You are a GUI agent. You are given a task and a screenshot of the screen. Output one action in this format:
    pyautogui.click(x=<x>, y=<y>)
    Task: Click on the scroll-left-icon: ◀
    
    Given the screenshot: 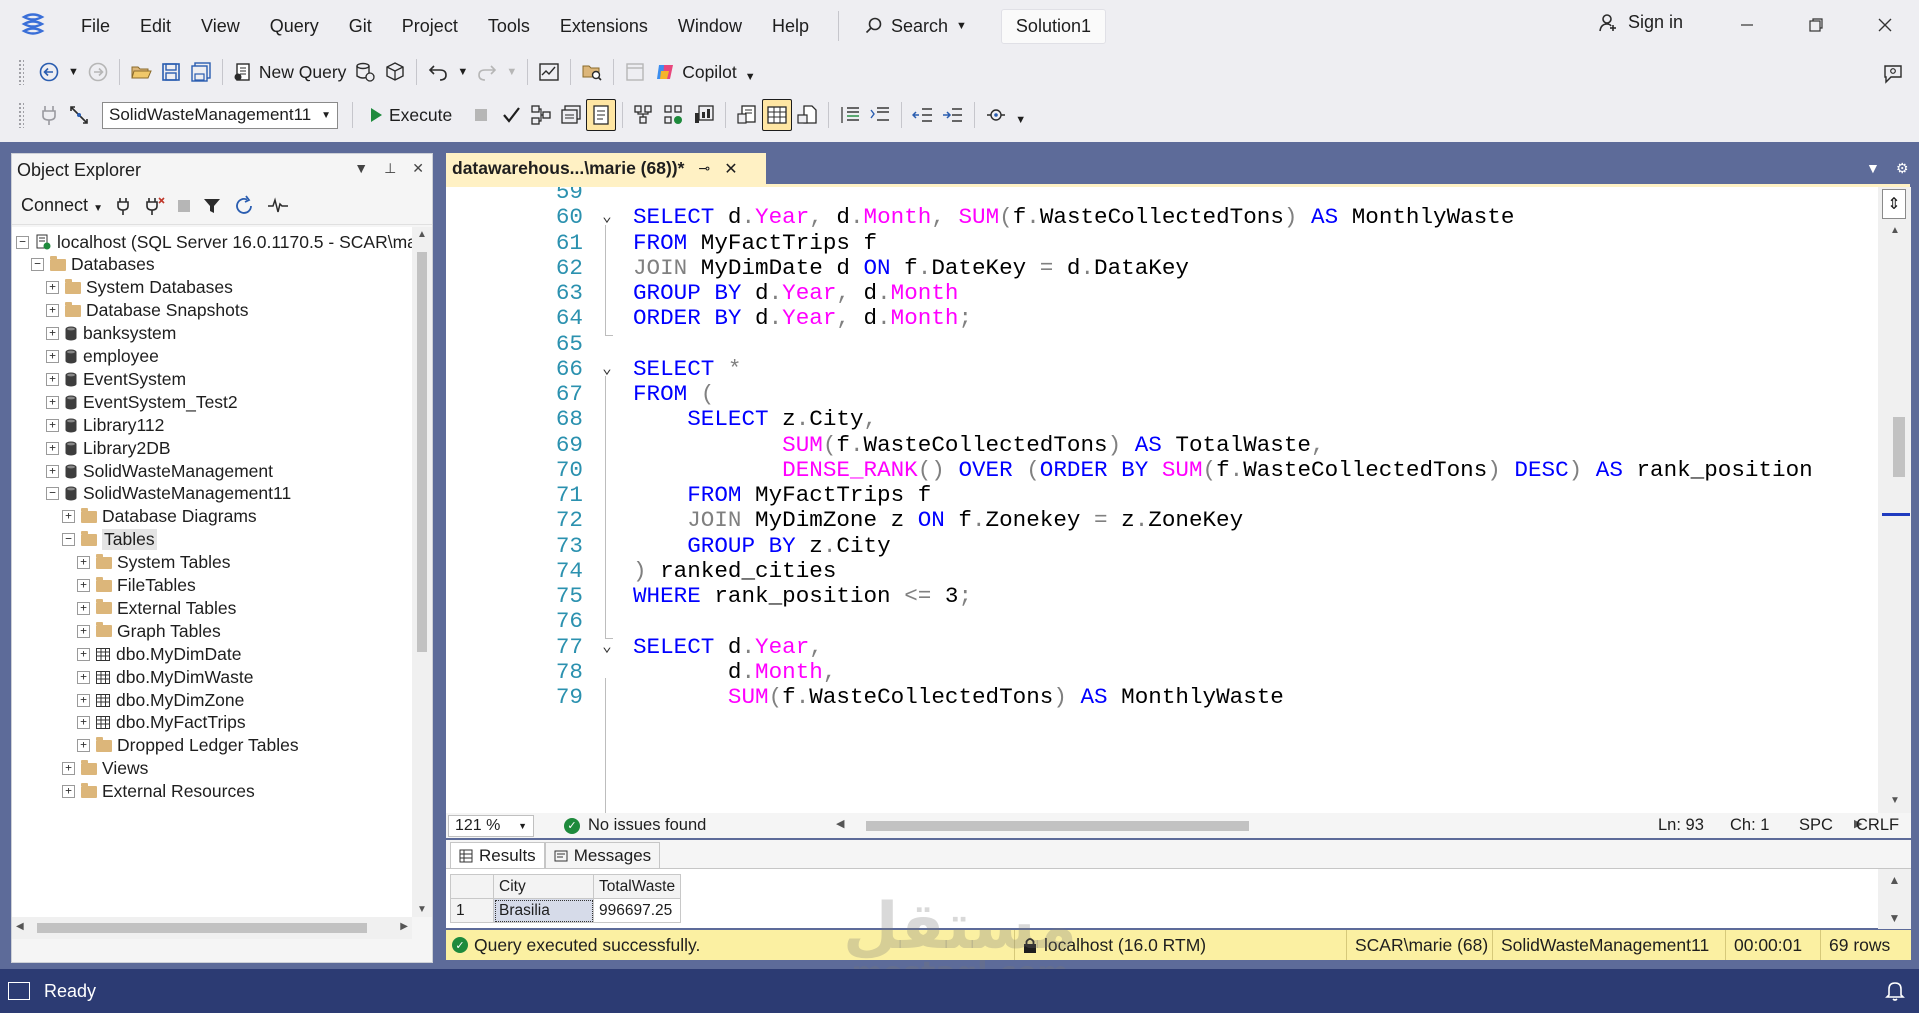 What is the action you would take?
    pyautogui.click(x=840, y=823)
    